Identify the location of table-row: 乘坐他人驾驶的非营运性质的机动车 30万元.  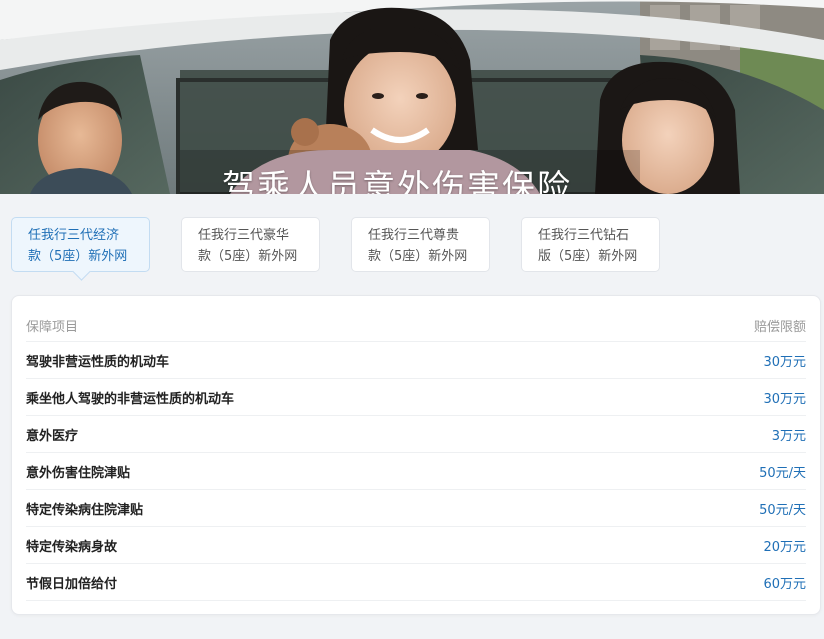
(416, 397).